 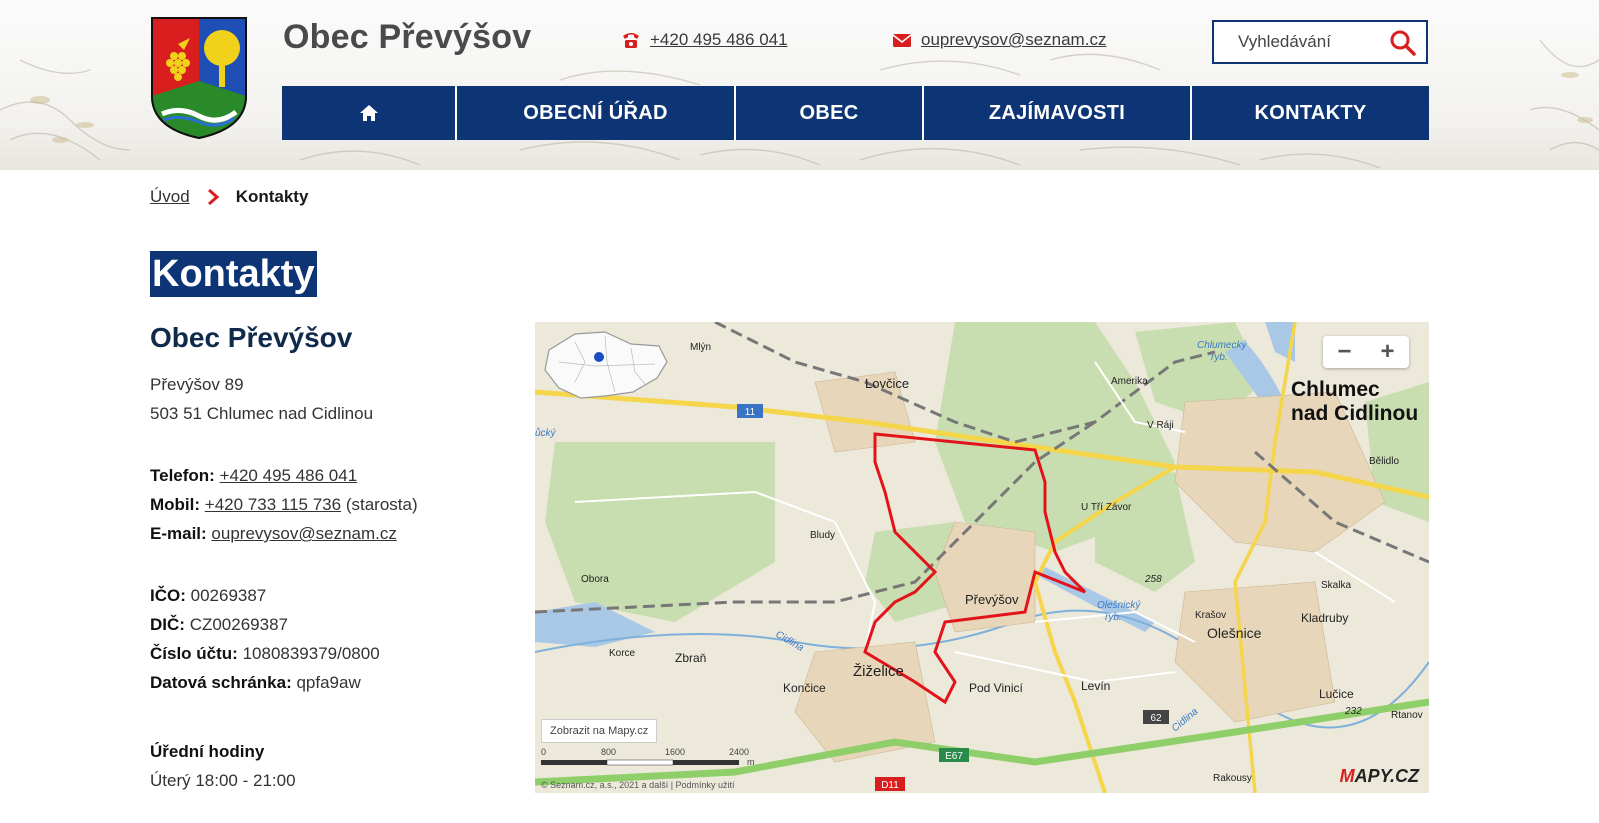 I want to click on nav-item-zajimavosti: ZAJÍMAVOSTI, so click(x=1058, y=113).